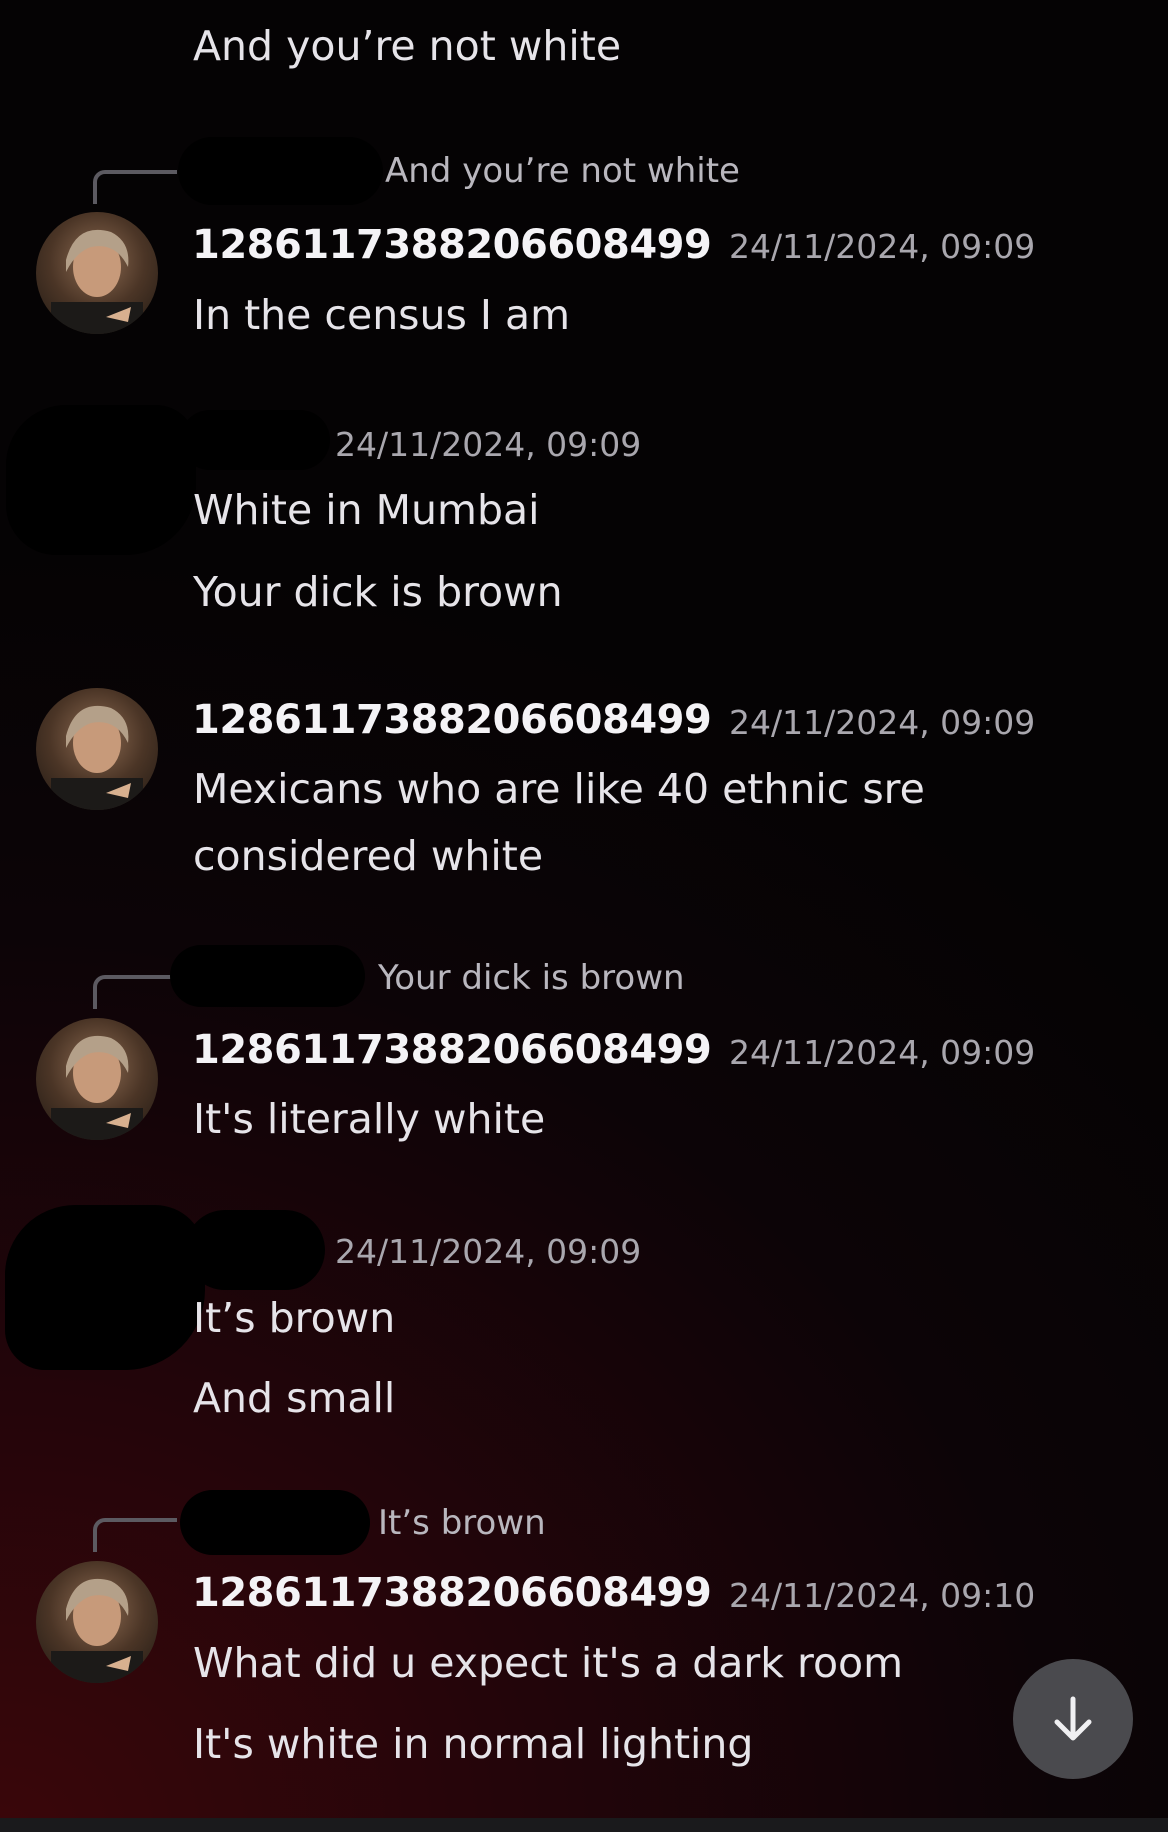 The image size is (1168, 1832). What do you see at coordinates (294, 1318) in the screenshot?
I see `message-text: It’s brown` at bounding box center [294, 1318].